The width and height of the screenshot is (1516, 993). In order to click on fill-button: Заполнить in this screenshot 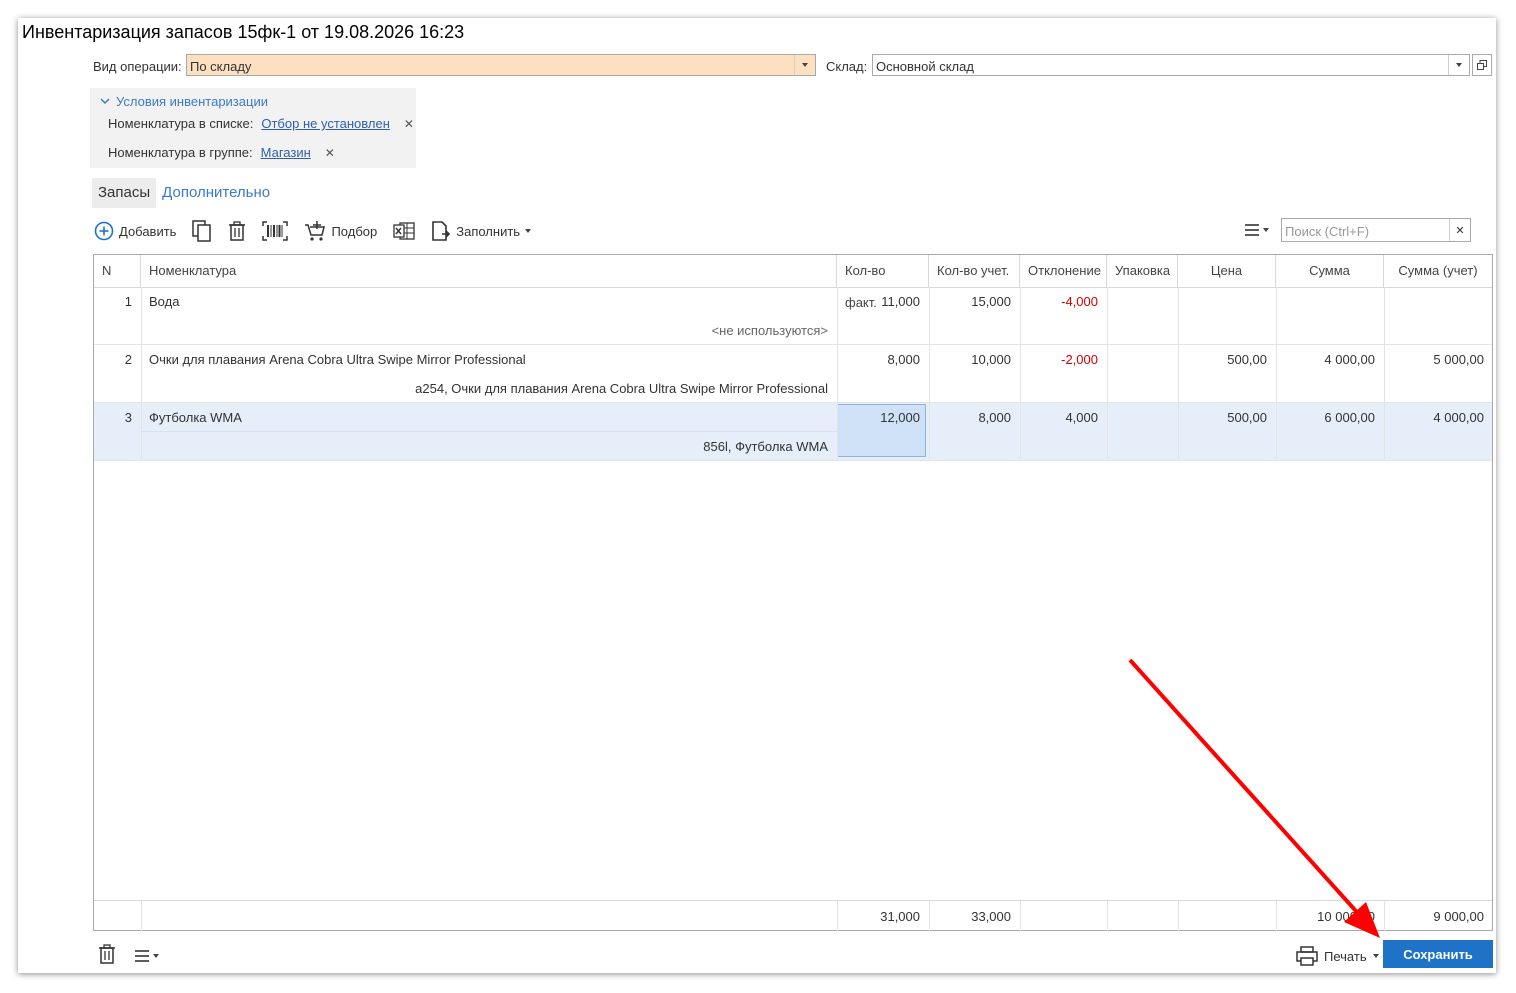, I will do `click(481, 231)`.